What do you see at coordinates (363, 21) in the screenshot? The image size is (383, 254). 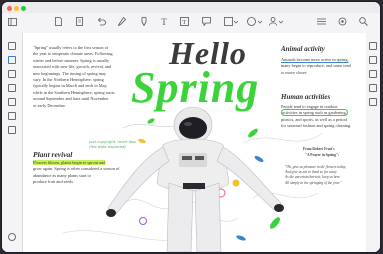 I see `search-icon` at bounding box center [363, 21].